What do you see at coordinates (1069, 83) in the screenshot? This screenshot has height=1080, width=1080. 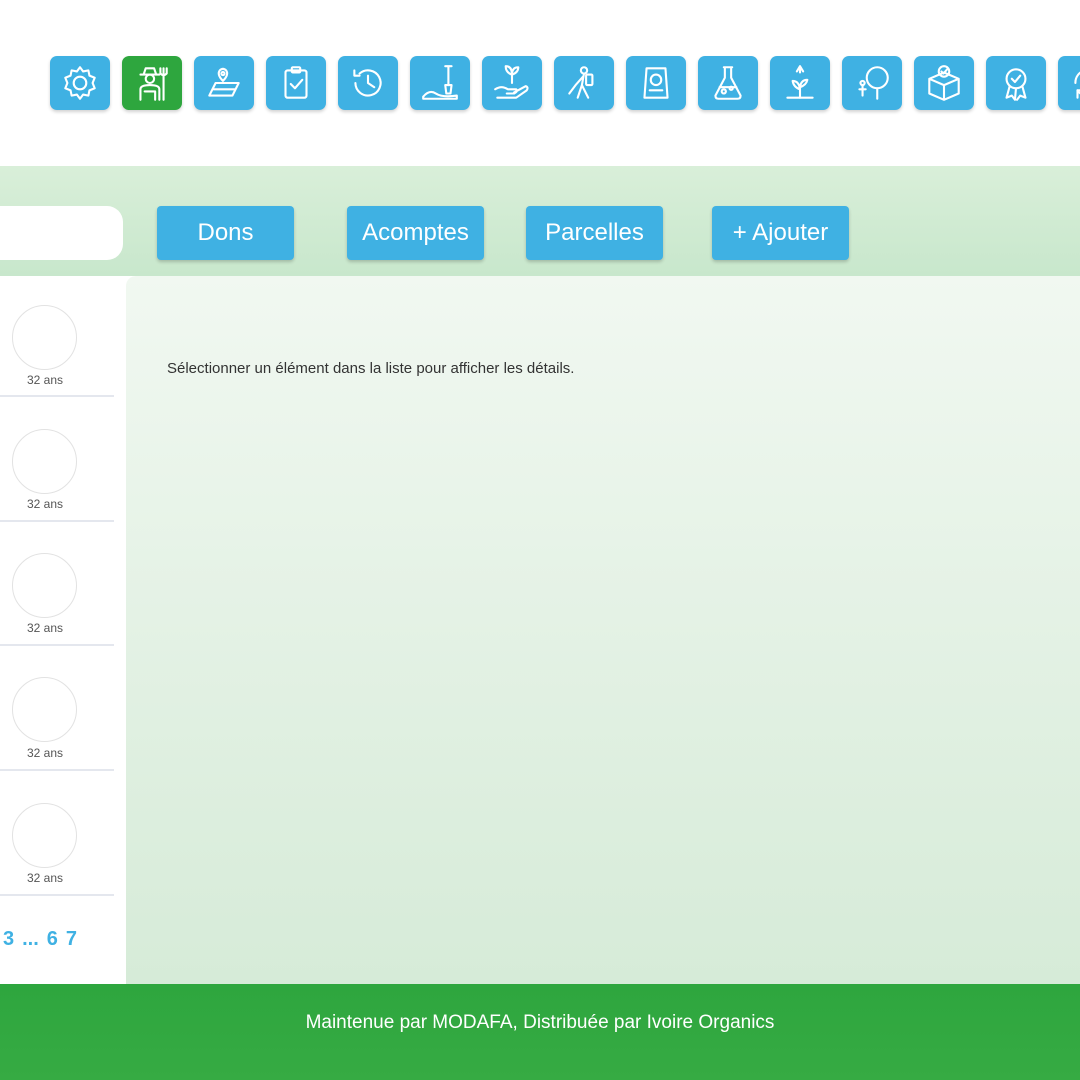 I see `sync-icon` at bounding box center [1069, 83].